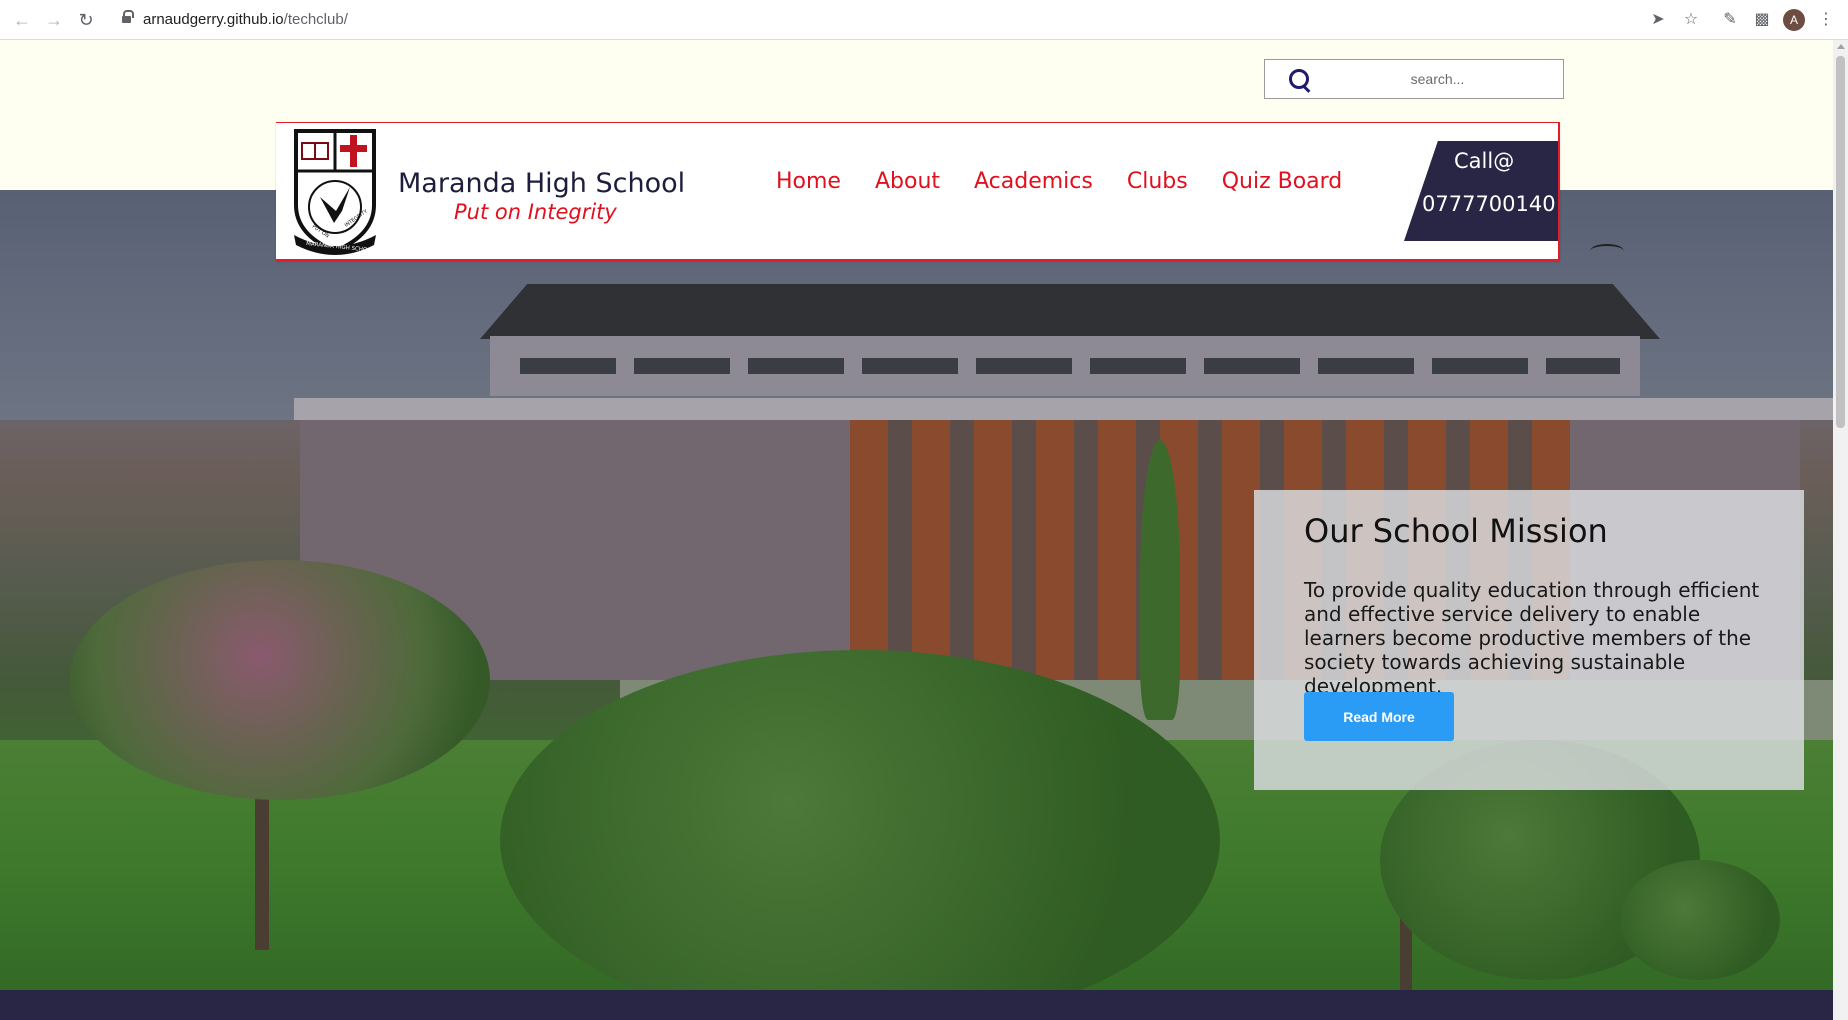 The image size is (1848, 1020). I want to click on page-scrollbar, so click(1840, 530).